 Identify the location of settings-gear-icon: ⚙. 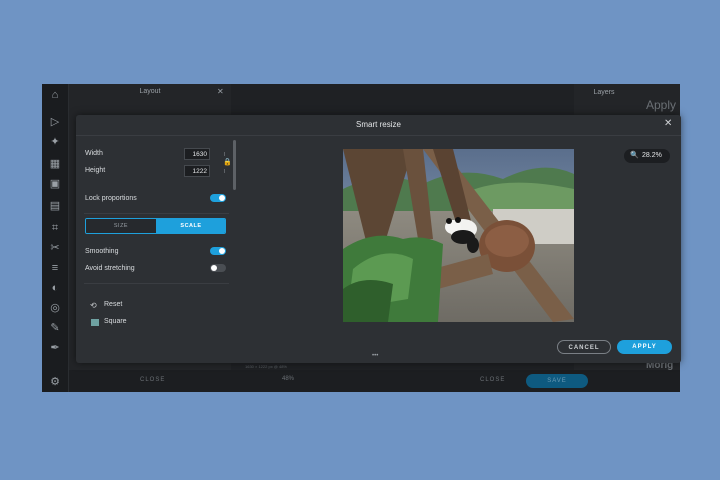
(55, 382).